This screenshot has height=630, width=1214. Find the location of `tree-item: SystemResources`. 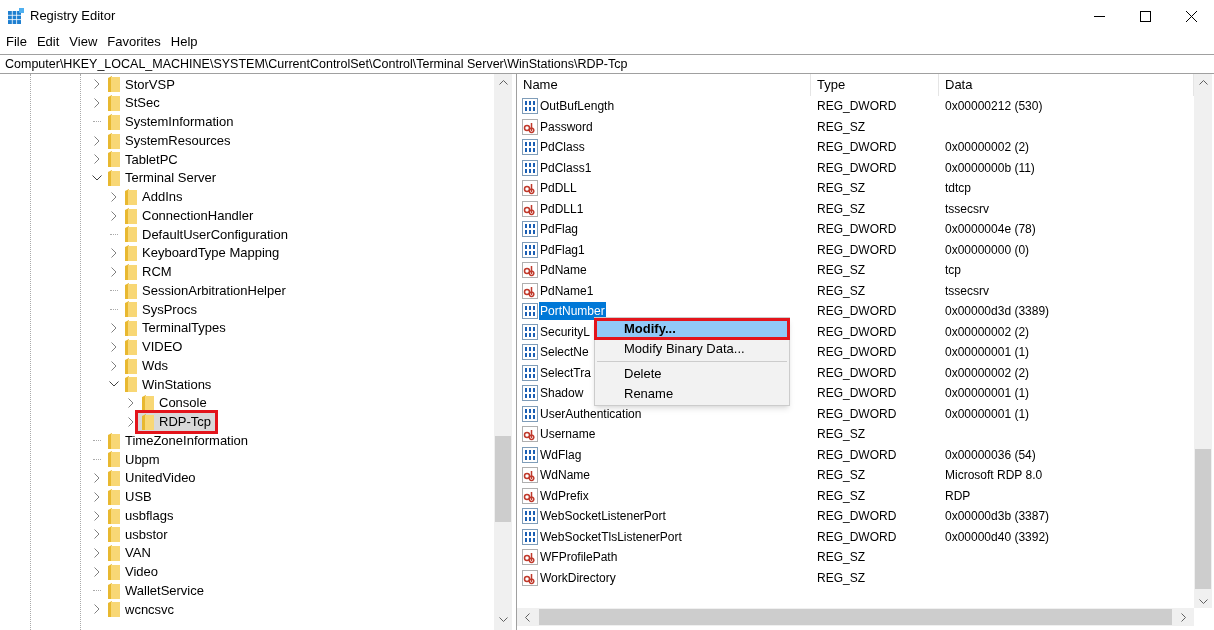

tree-item: SystemResources is located at coordinates (169, 140).